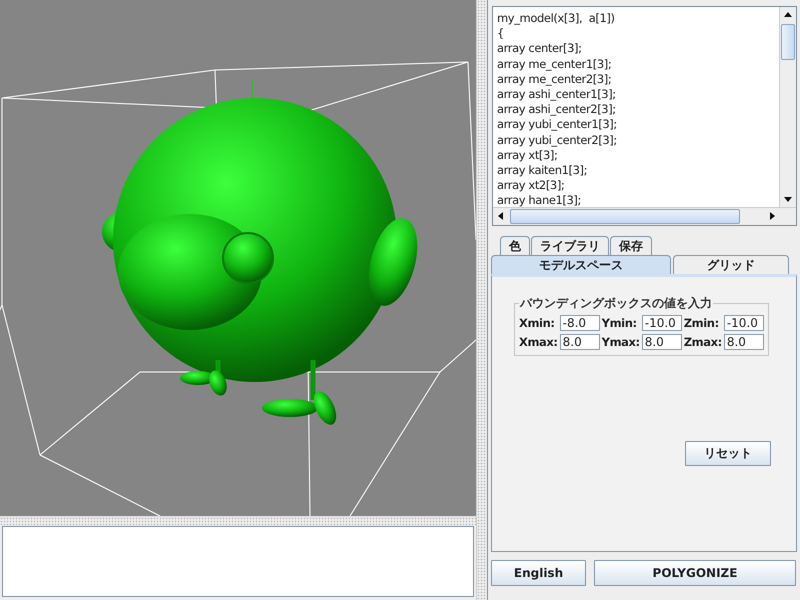 The height and width of the screenshot is (600, 800). Describe the element at coordinates (728, 453) in the screenshot. I see `reset-button: リセット` at that location.